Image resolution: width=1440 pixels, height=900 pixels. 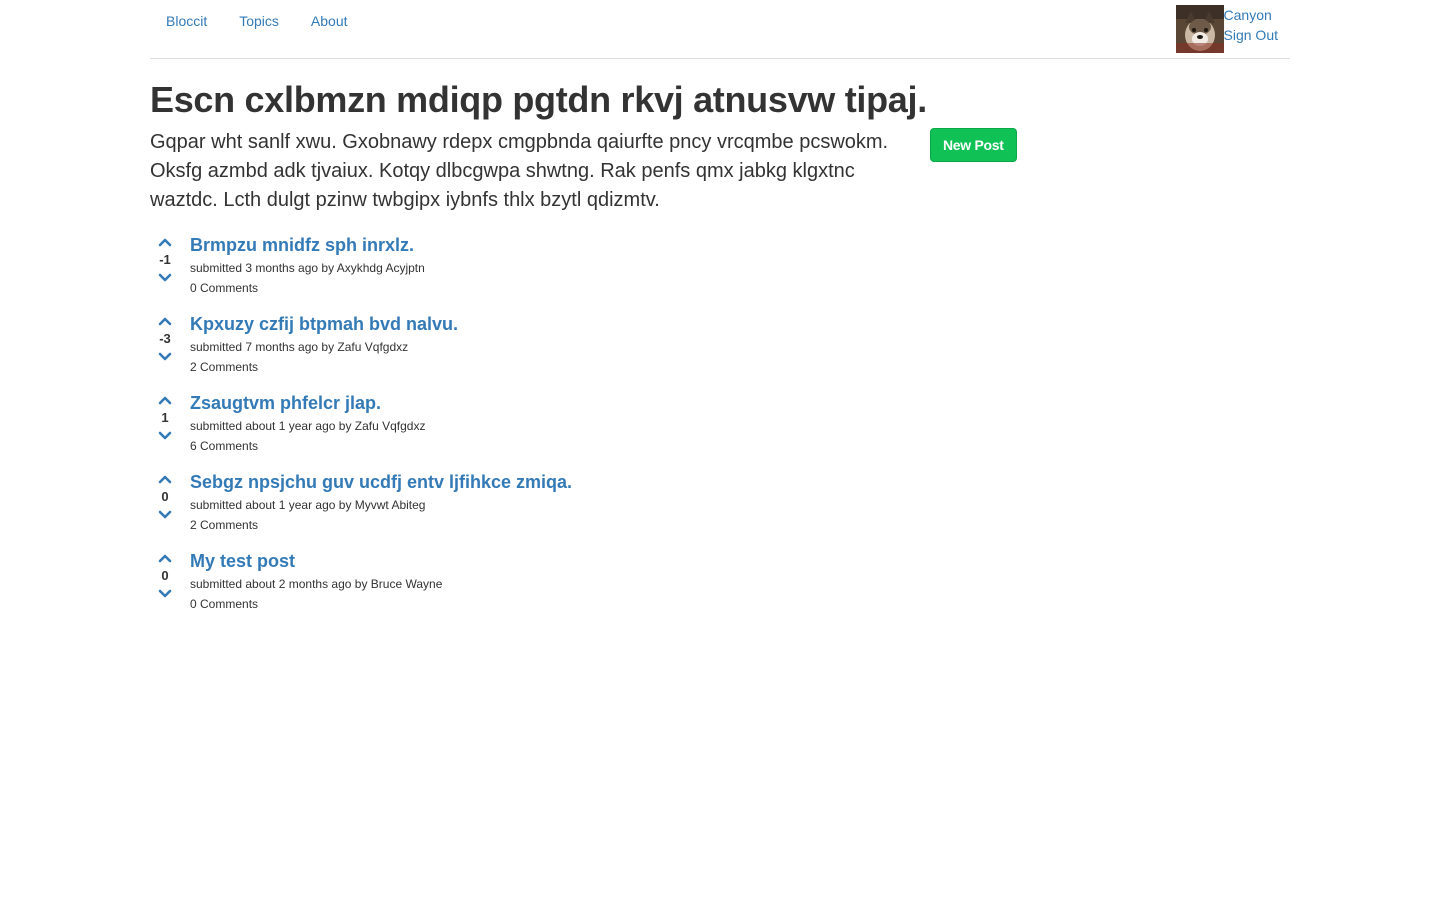 I want to click on vote-count: -1, so click(x=165, y=259).